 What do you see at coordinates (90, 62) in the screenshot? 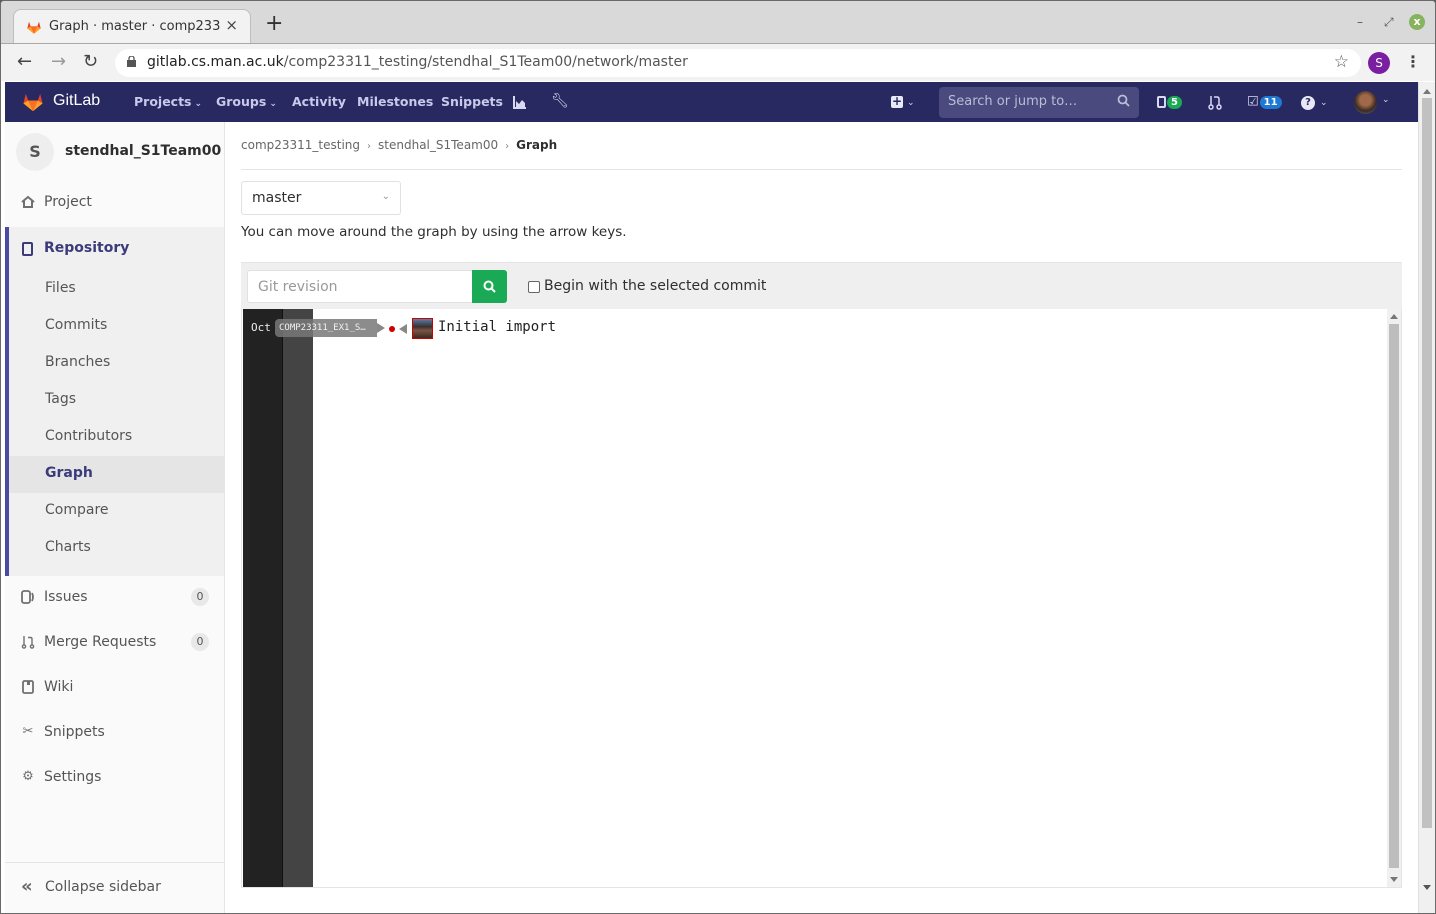
I see `reload-button: ↻` at bounding box center [90, 62].